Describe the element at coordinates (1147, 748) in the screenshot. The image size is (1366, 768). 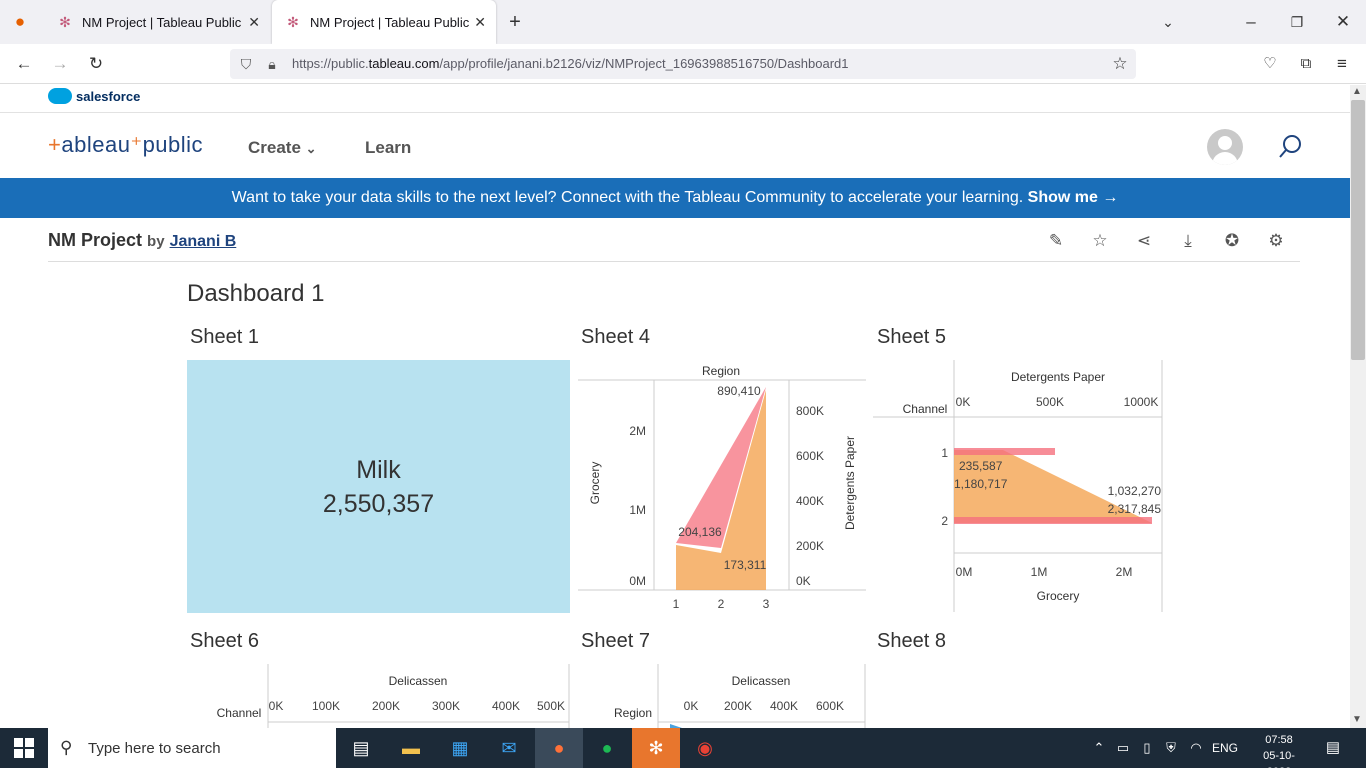
I see `device-icon: ▯` at that location.